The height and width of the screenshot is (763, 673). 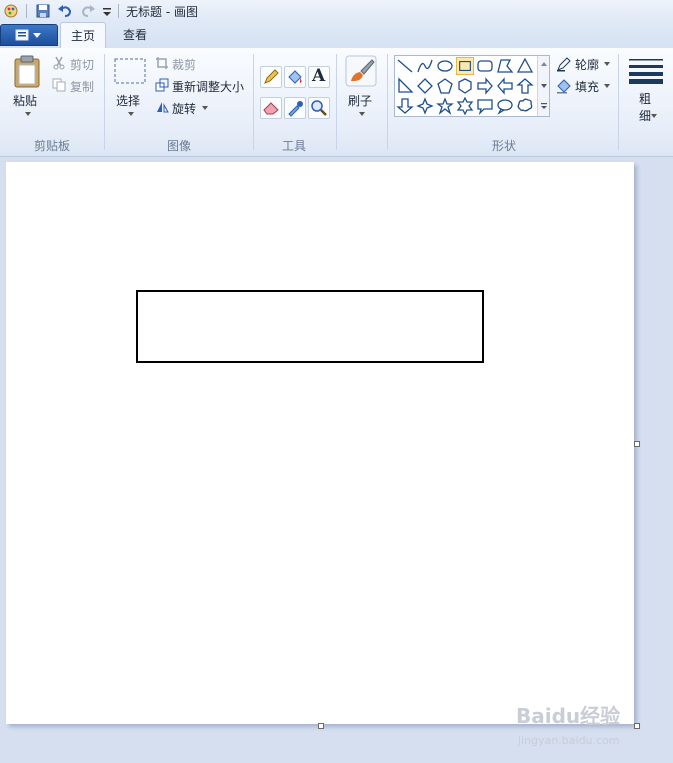 I want to click on diamond-shape-icon, so click(x=425, y=86).